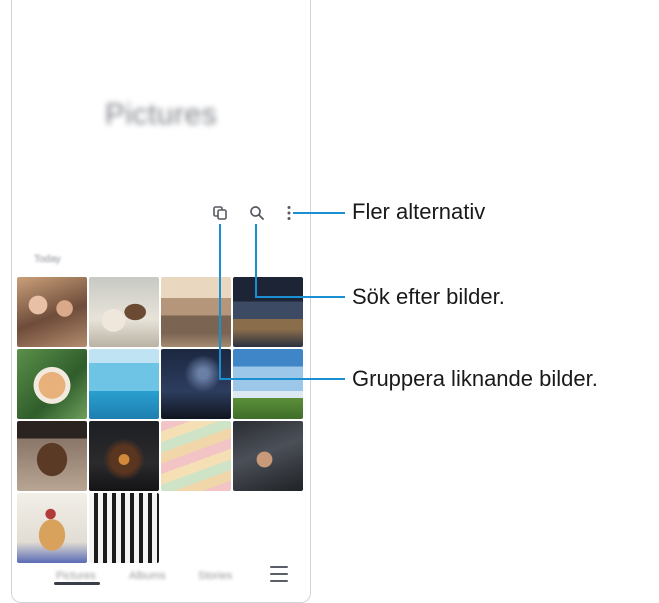 This screenshot has height=603, width=659. Describe the element at coordinates (52, 456) in the screenshot. I see `thumbnail-chocolate-cake` at that location.